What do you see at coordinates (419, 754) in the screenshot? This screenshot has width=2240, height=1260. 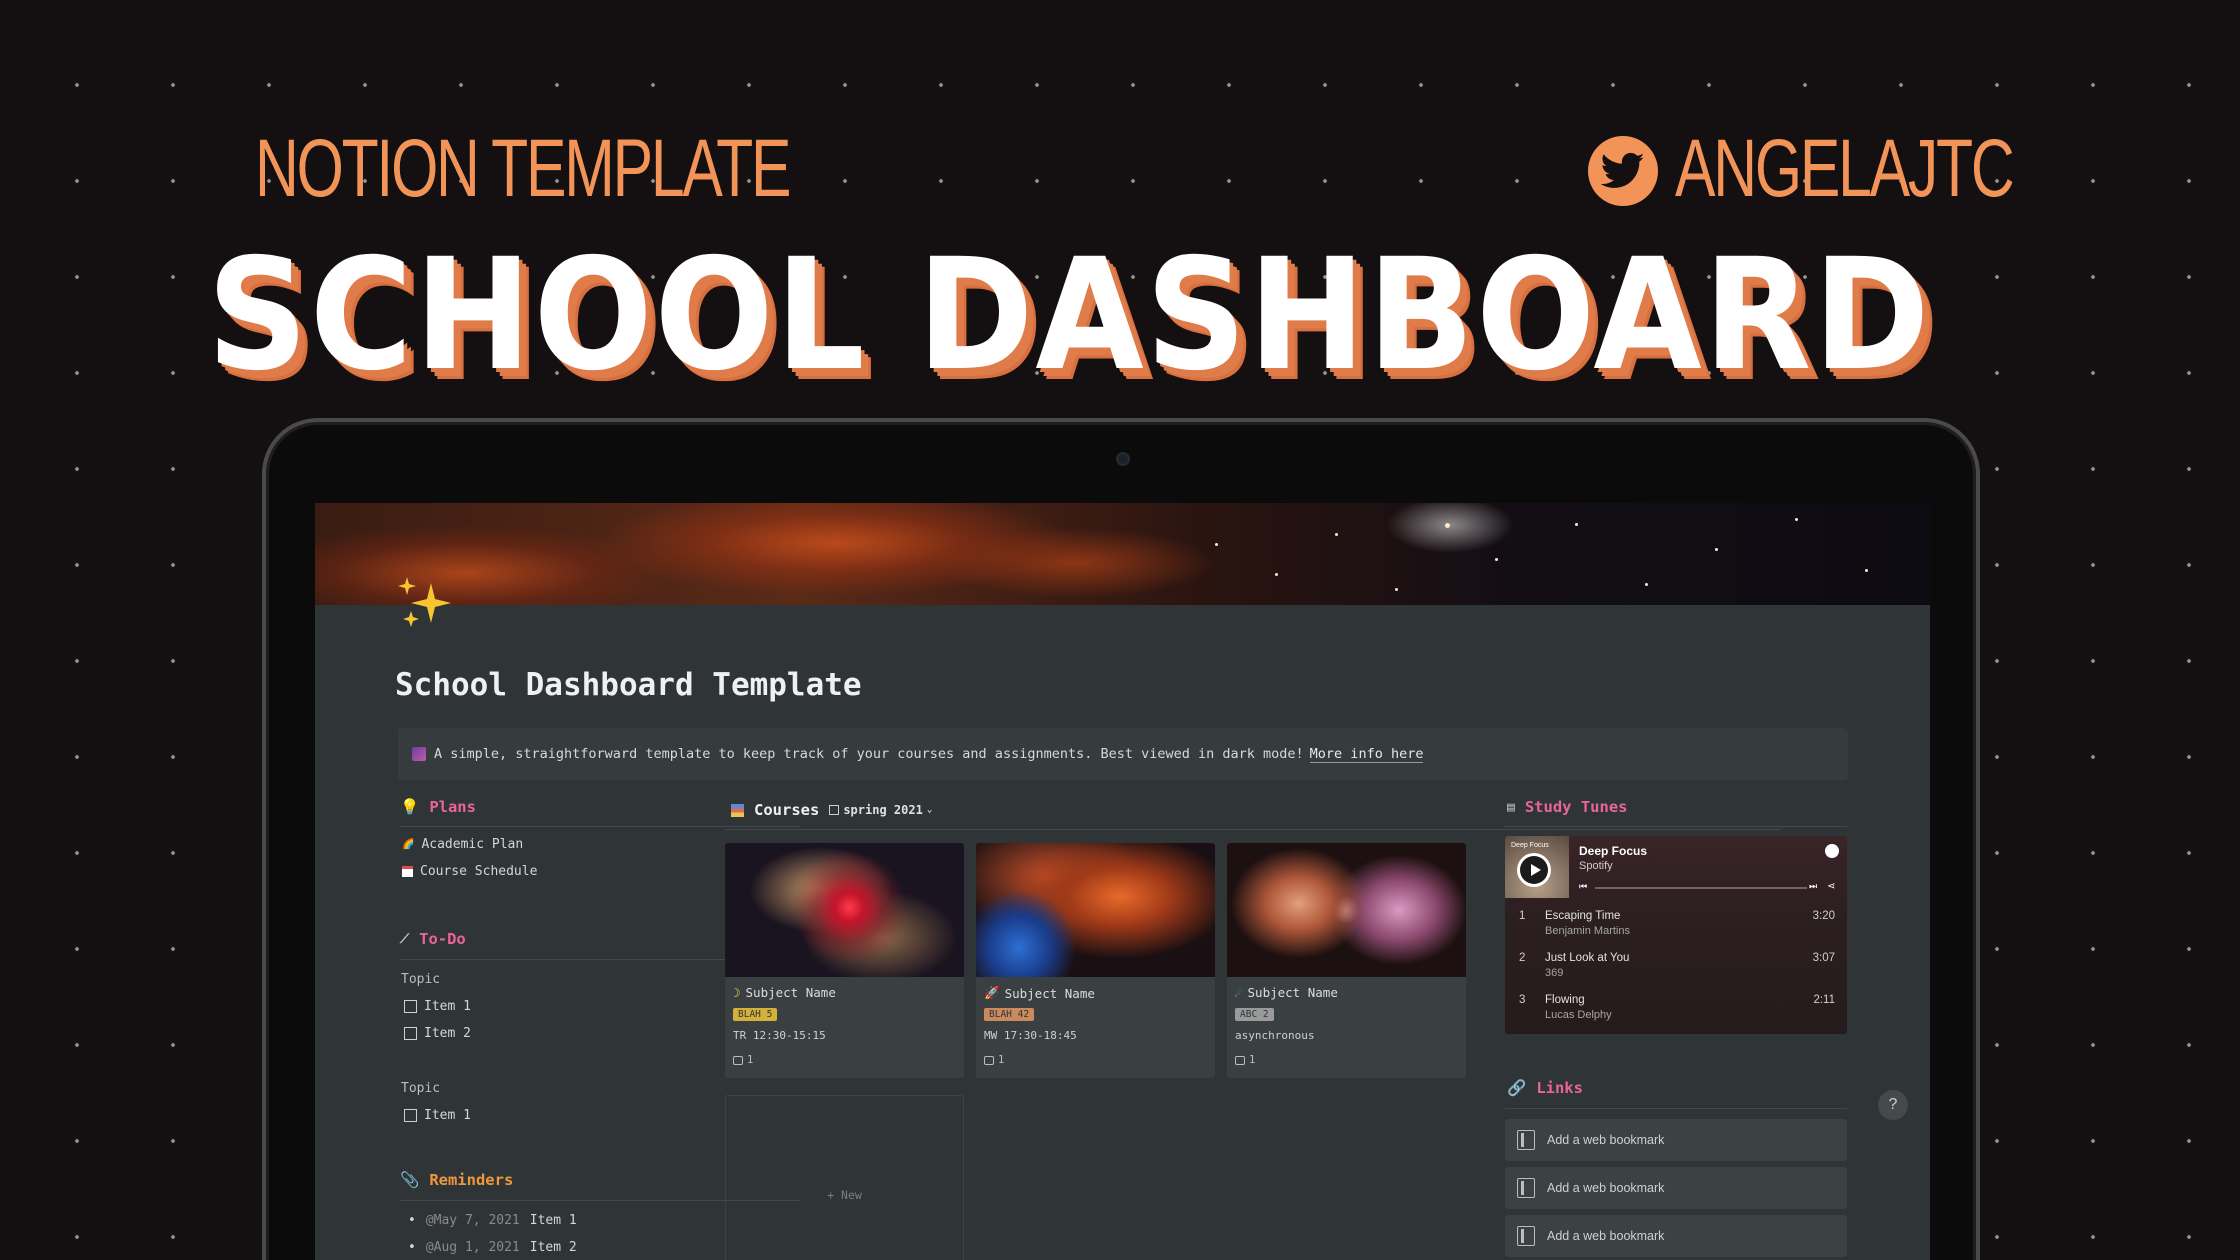 I see `galaxy-icon` at bounding box center [419, 754].